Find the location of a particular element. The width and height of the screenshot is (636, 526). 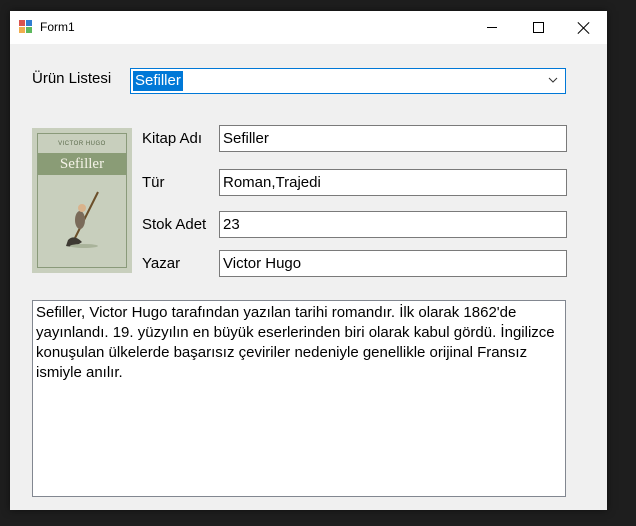

cover-author: VICTOR HUGO is located at coordinates (82, 144).